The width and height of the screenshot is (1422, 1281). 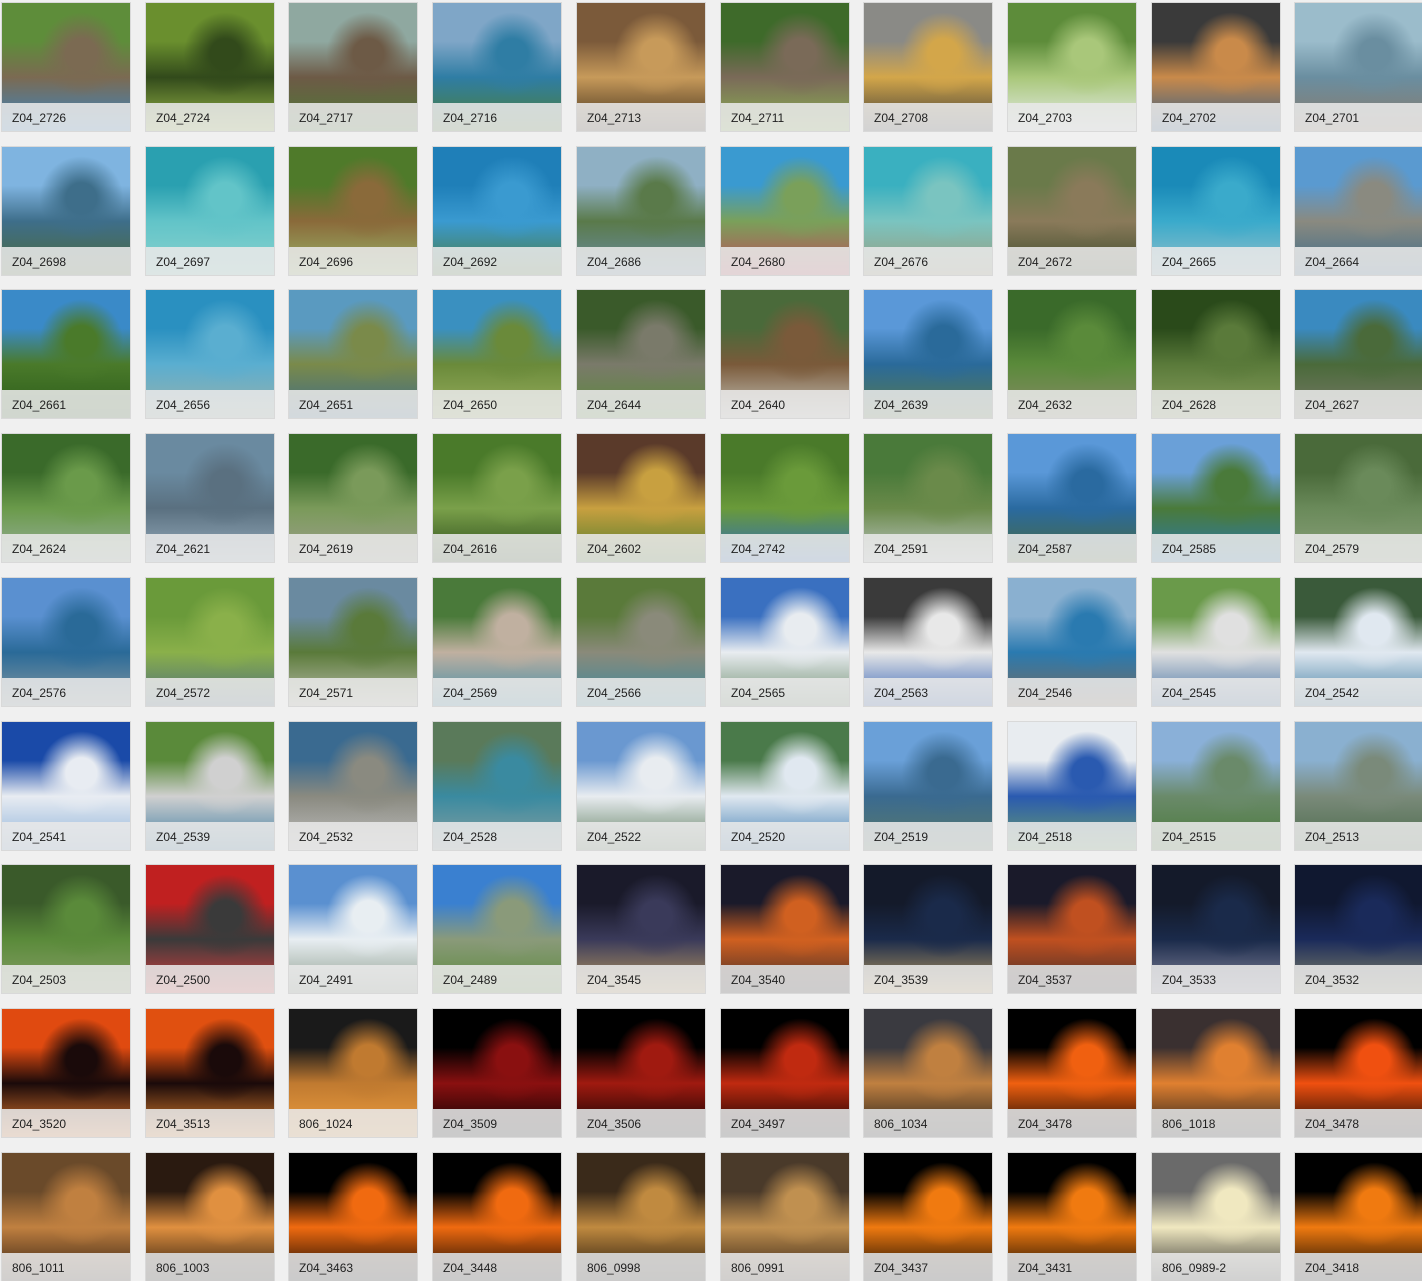 I want to click on thumbnail-filename: Z04_2500, so click(x=183, y=980).